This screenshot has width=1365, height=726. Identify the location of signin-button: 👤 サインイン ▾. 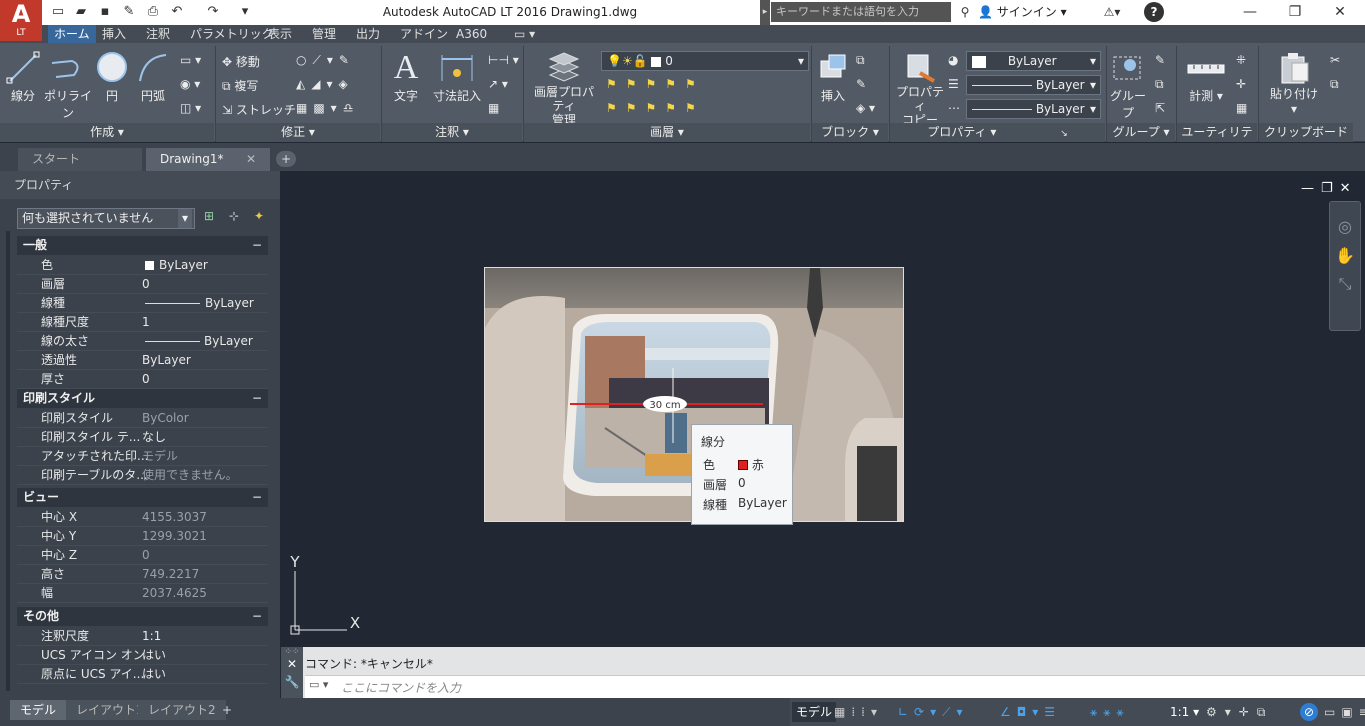
(1022, 12).